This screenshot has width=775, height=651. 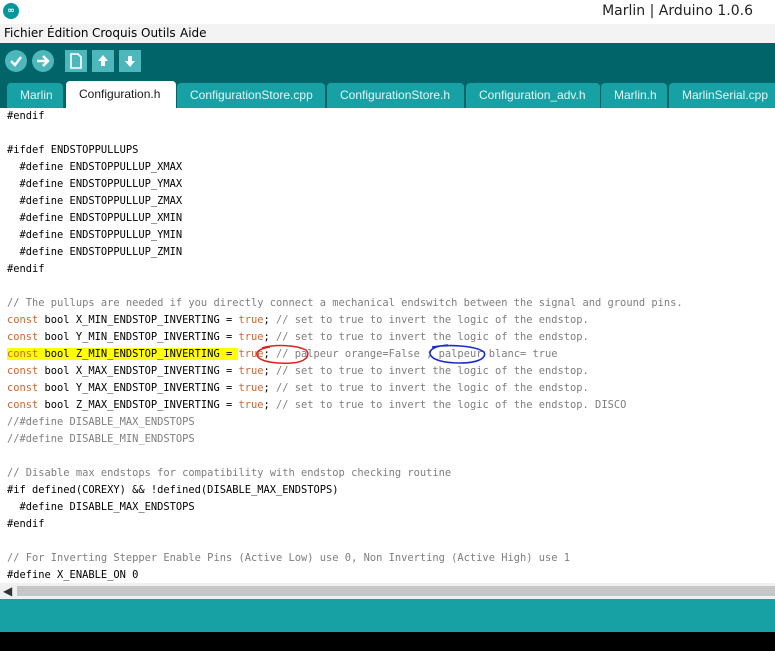 I want to click on declaration: bool X_MAX_ENDSTOP_INVERTING =, so click(x=138, y=371).